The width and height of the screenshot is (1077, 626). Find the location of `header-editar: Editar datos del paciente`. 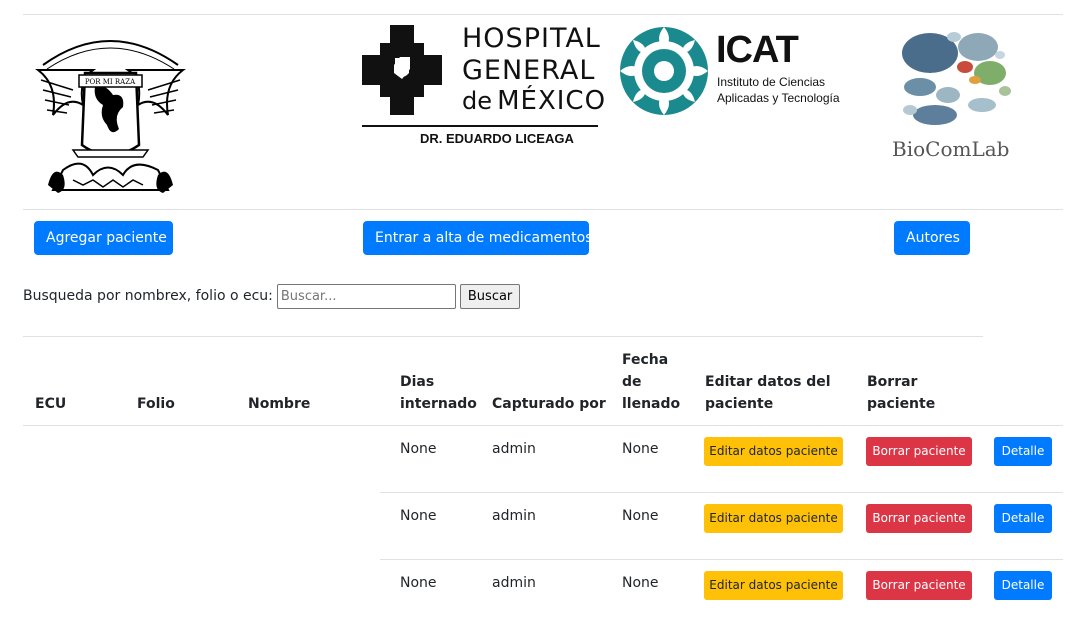

header-editar: Editar datos del paciente is located at coordinates (768, 393).